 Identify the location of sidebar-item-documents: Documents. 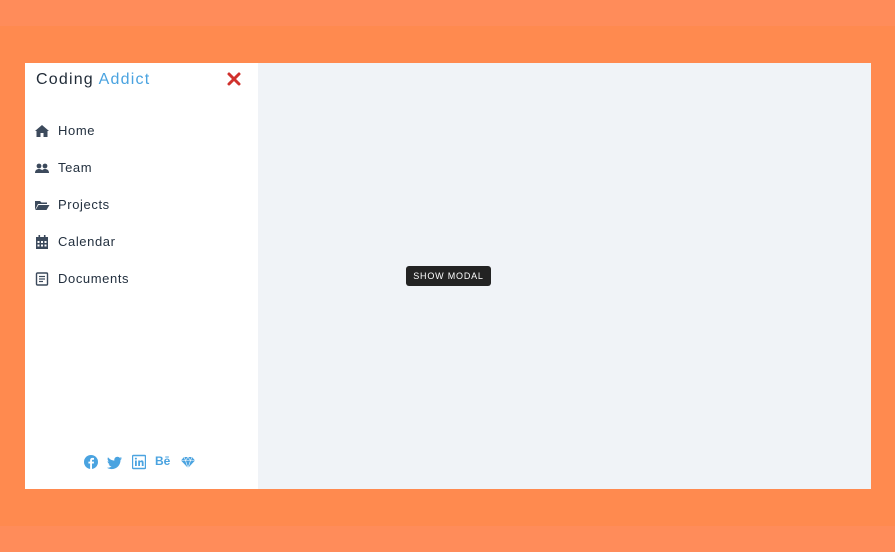
(141, 279).